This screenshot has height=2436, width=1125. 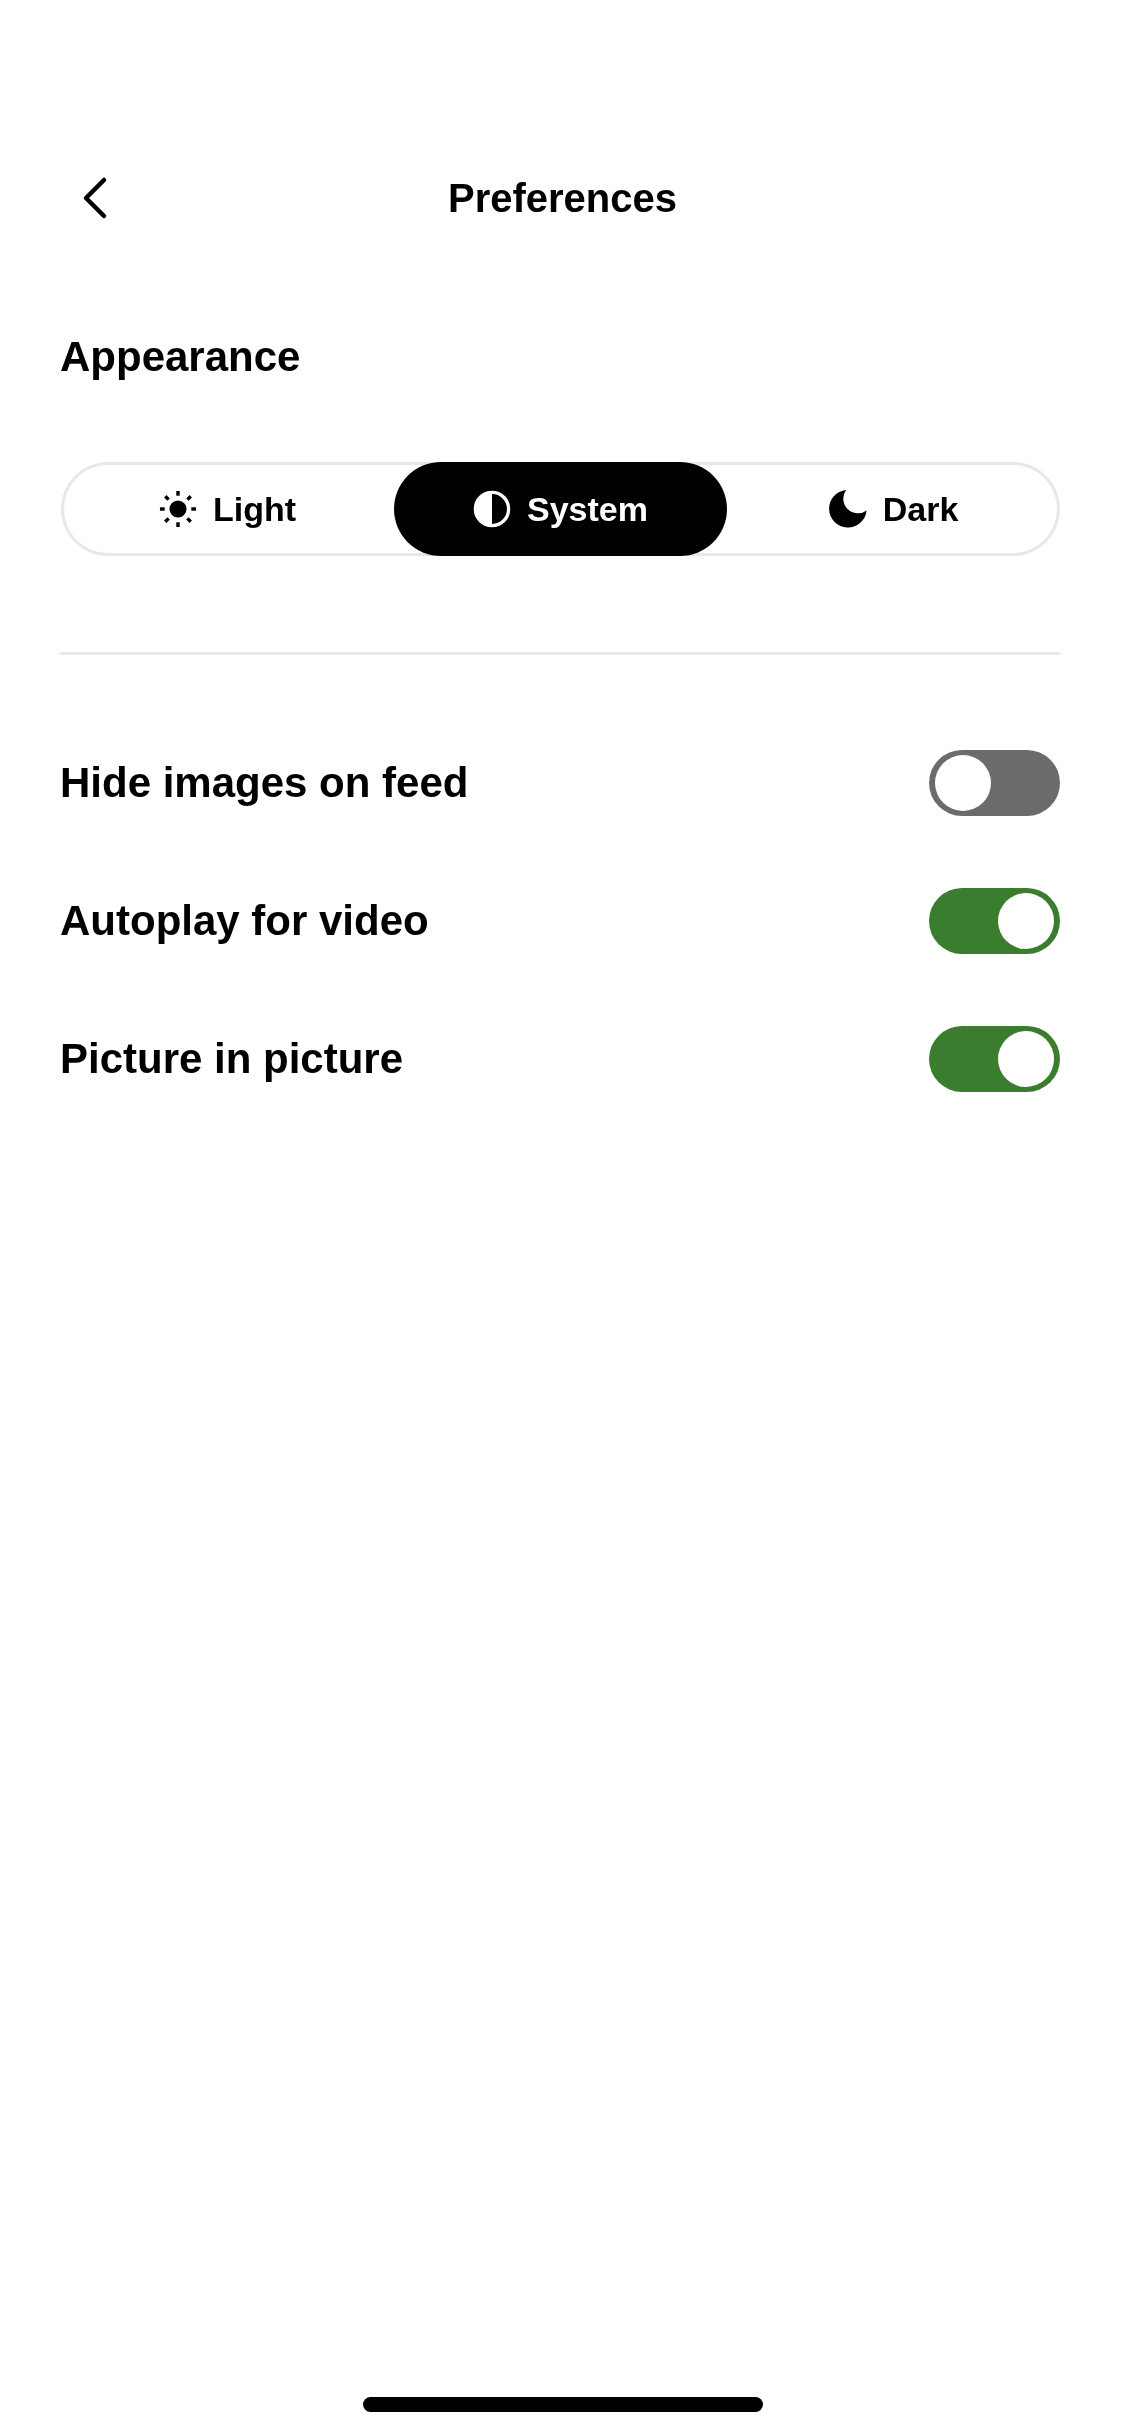 I want to click on screen-title: Preferences, so click(x=562, y=198).